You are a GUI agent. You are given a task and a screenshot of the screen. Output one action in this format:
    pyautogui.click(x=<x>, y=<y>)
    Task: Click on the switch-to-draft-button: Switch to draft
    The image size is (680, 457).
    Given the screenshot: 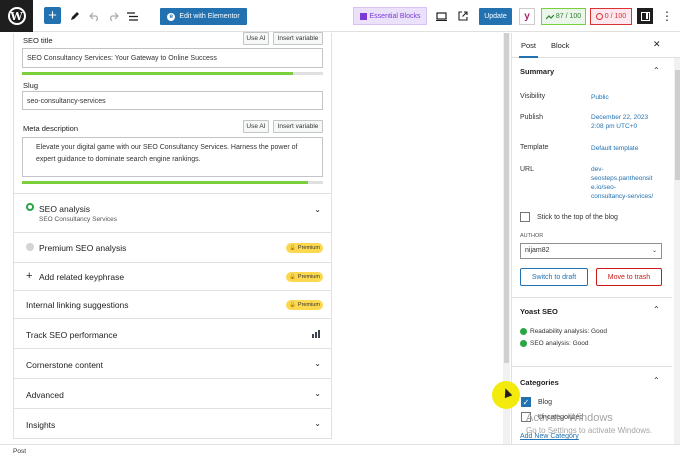 What is the action you would take?
    pyautogui.click(x=554, y=277)
    